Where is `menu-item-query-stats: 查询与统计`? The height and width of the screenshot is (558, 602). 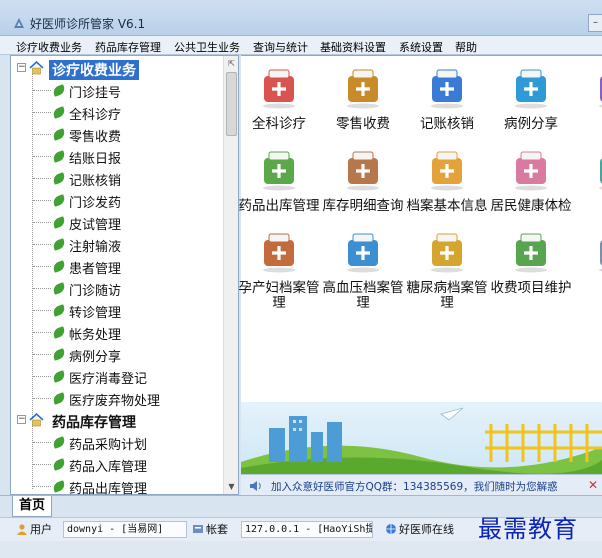 menu-item-query-stats: 查询与统计 is located at coordinates (280, 47).